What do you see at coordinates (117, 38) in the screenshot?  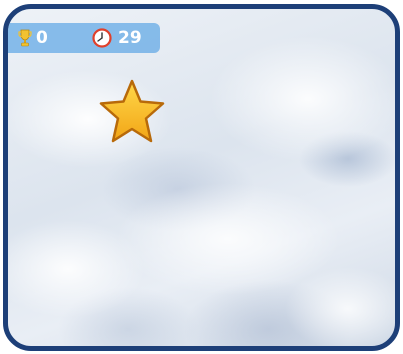 I see `timer-display: 29` at bounding box center [117, 38].